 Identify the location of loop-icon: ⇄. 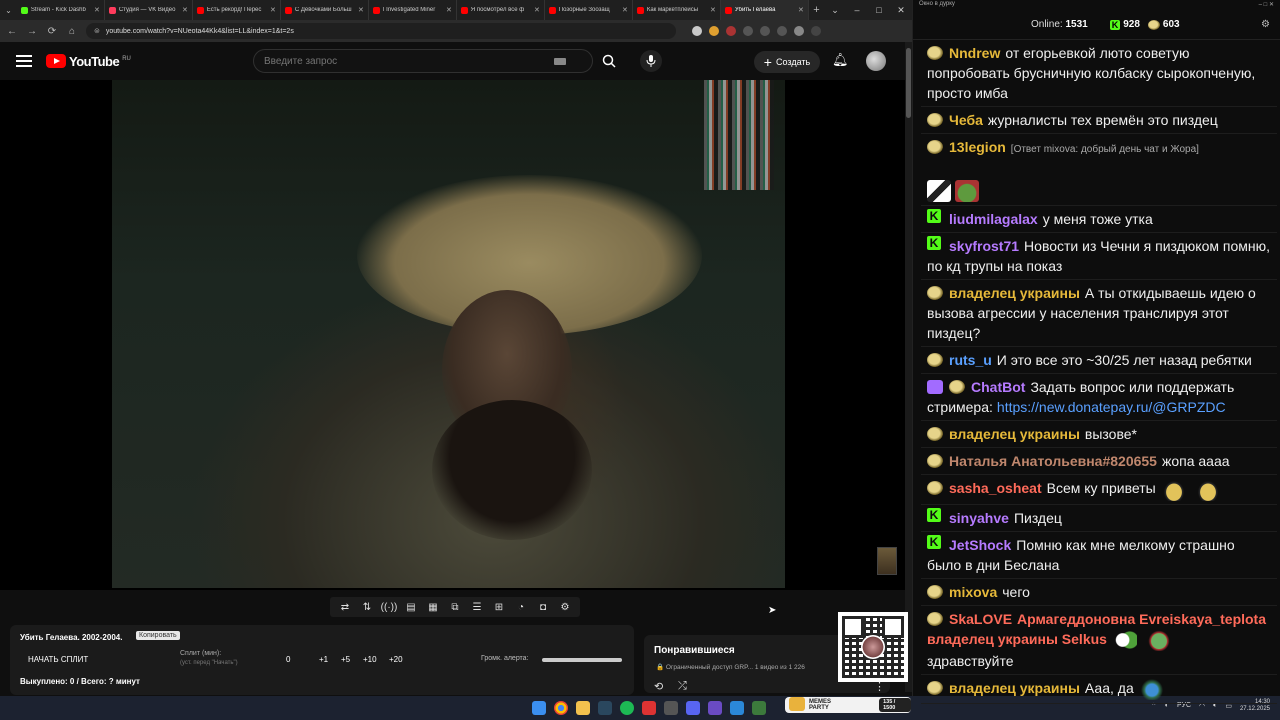
(345, 607).